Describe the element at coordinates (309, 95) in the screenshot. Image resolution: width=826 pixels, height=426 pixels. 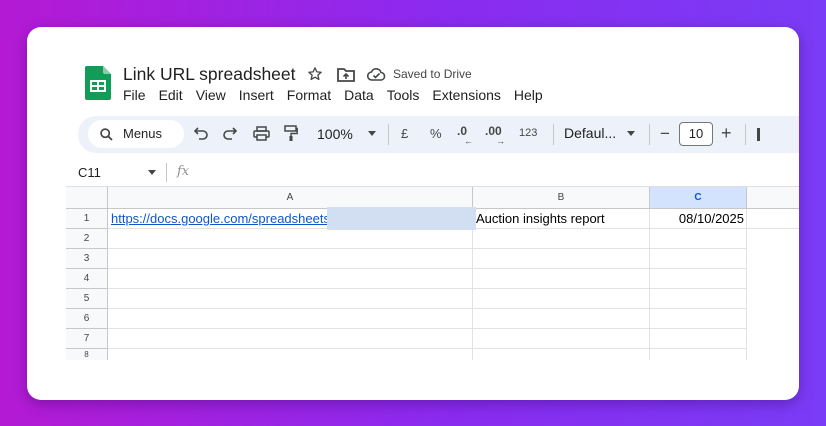
I see `menu-format: Format` at that location.